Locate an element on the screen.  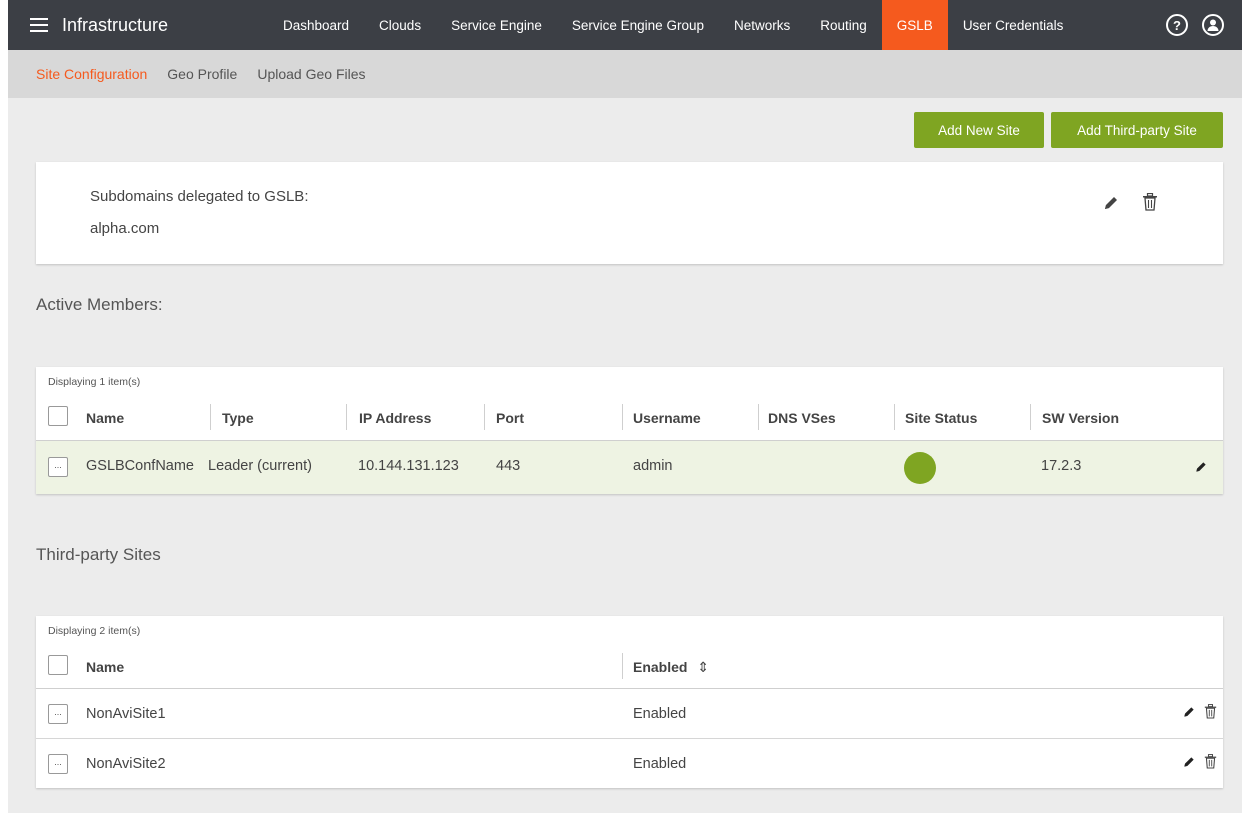
sort-icon: ⇕ is located at coordinates (703, 667).